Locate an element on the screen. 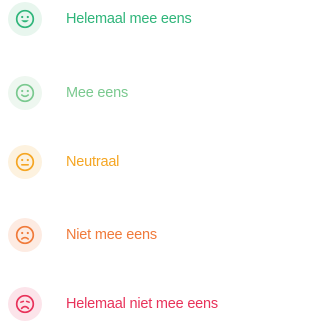  option-helemaal-niet-mee-eens: Helemaal niet mee eens is located at coordinates (113, 304).